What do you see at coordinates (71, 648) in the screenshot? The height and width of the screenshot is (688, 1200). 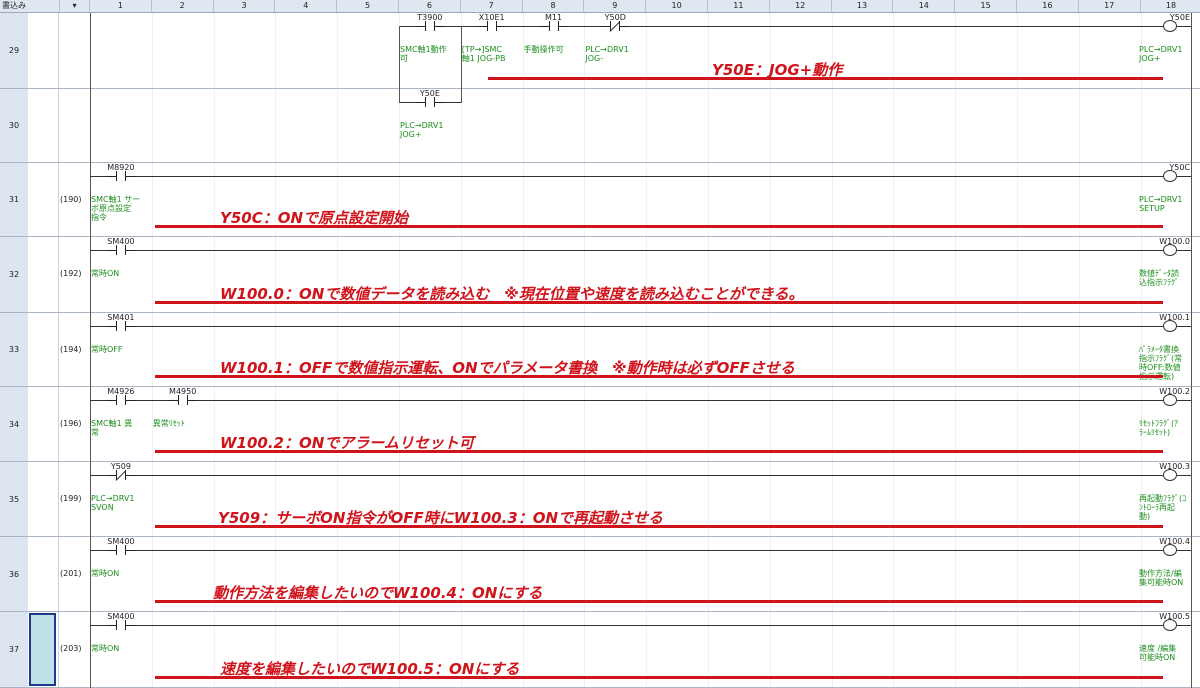 I see `step-number: (203)` at bounding box center [71, 648].